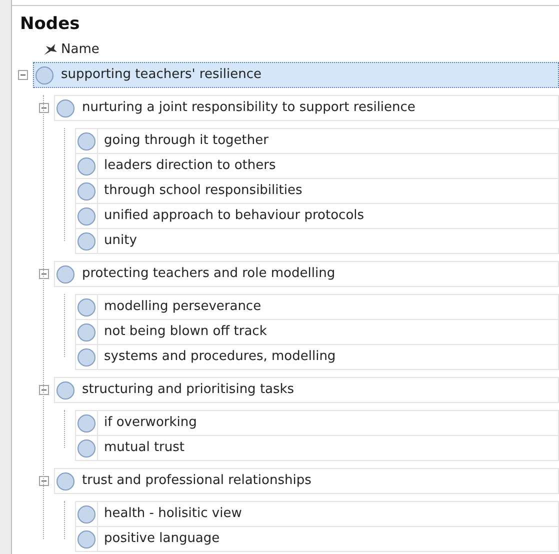 The width and height of the screenshot is (559, 554). I want to click on tree-row: supporting teachers' resilience, so click(296, 75).